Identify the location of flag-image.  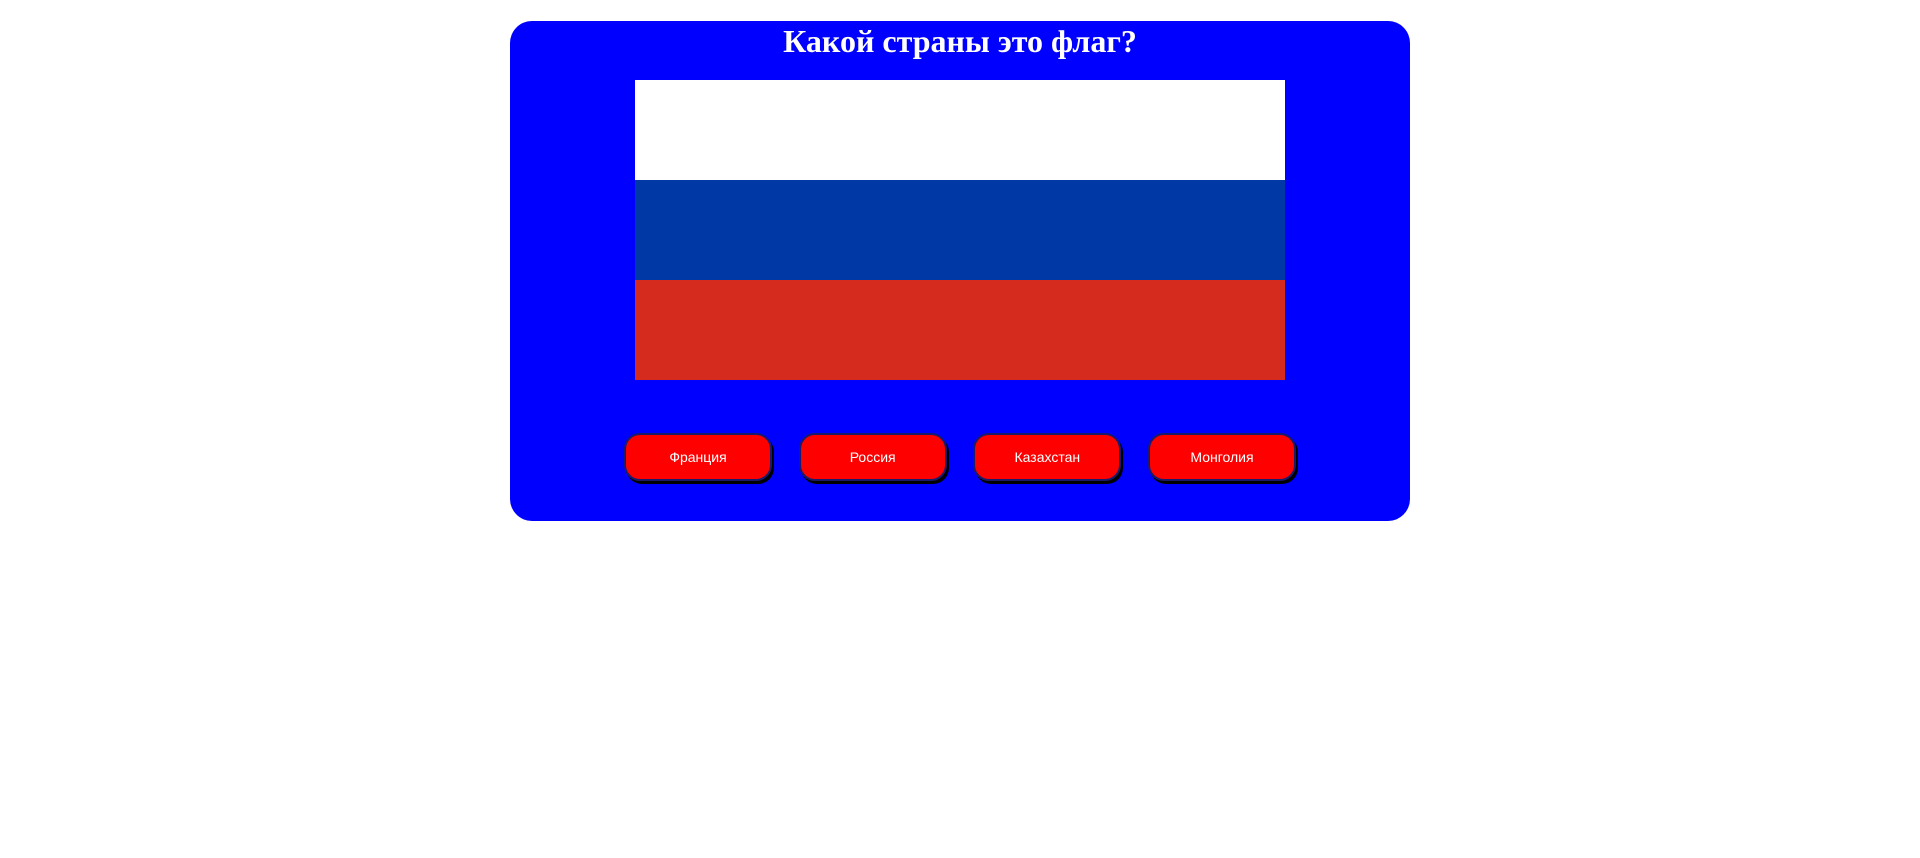
(960, 230).